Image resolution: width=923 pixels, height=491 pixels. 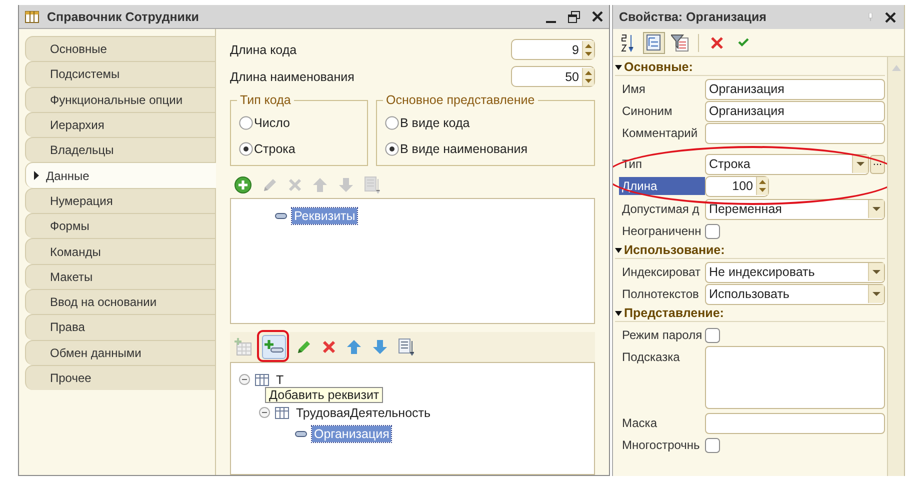 What do you see at coordinates (120, 49) in the screenshot?
I see `tab: Основные` at bounding box center [120, 49].